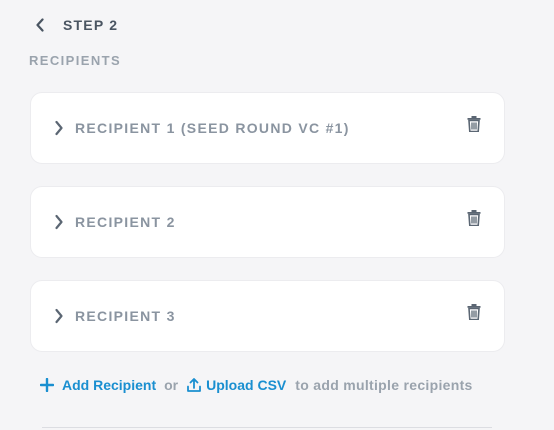 This screenshot has height=430, width=554. Describe the element at coordinates (125, 222) in the screenshot. I see `recipient-name: RECIPIENT 2` at that location.